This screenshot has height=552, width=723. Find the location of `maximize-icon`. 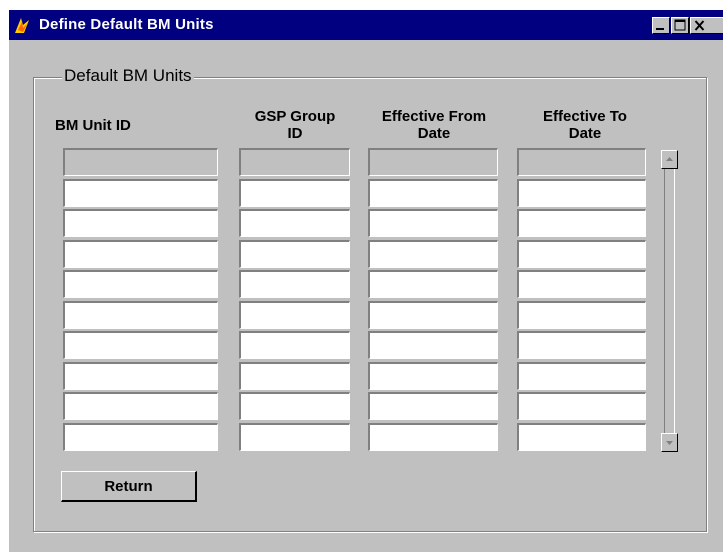

maximize-icon is located at coordinates (680, 25).